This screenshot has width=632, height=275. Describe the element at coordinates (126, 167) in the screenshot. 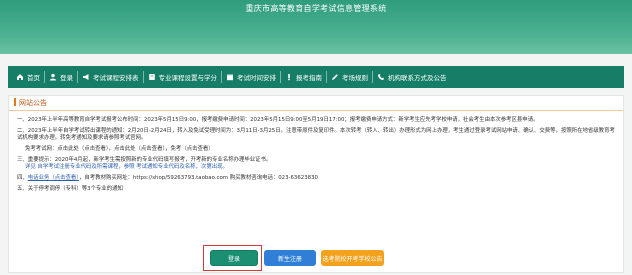

I see `notice-subtext: 详见 自学考试注册专业代码及所需课程，参照 考试通知专业代码及名称，次第出现。` at that location.